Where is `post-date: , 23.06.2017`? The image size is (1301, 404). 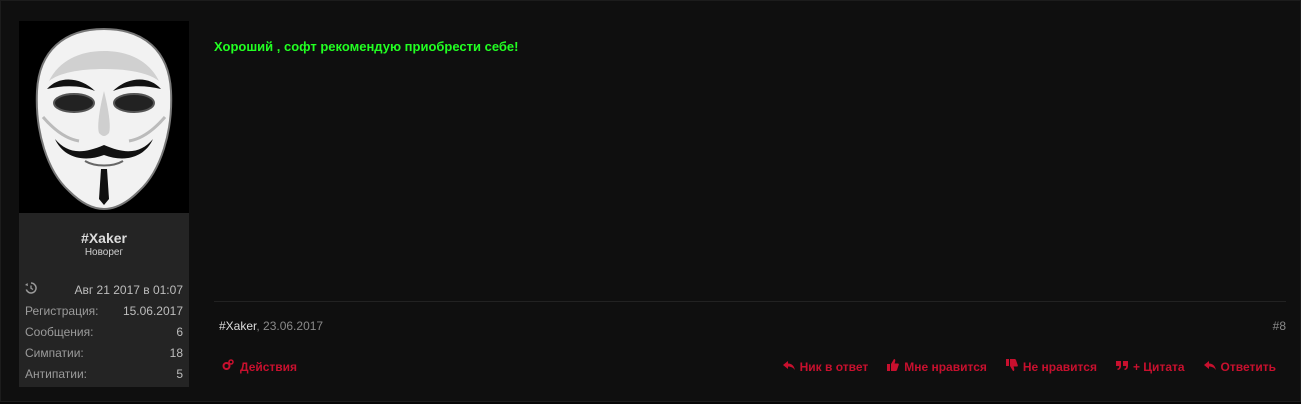 post-date: , 23.06.2017 is located at coordinates (289, 326).